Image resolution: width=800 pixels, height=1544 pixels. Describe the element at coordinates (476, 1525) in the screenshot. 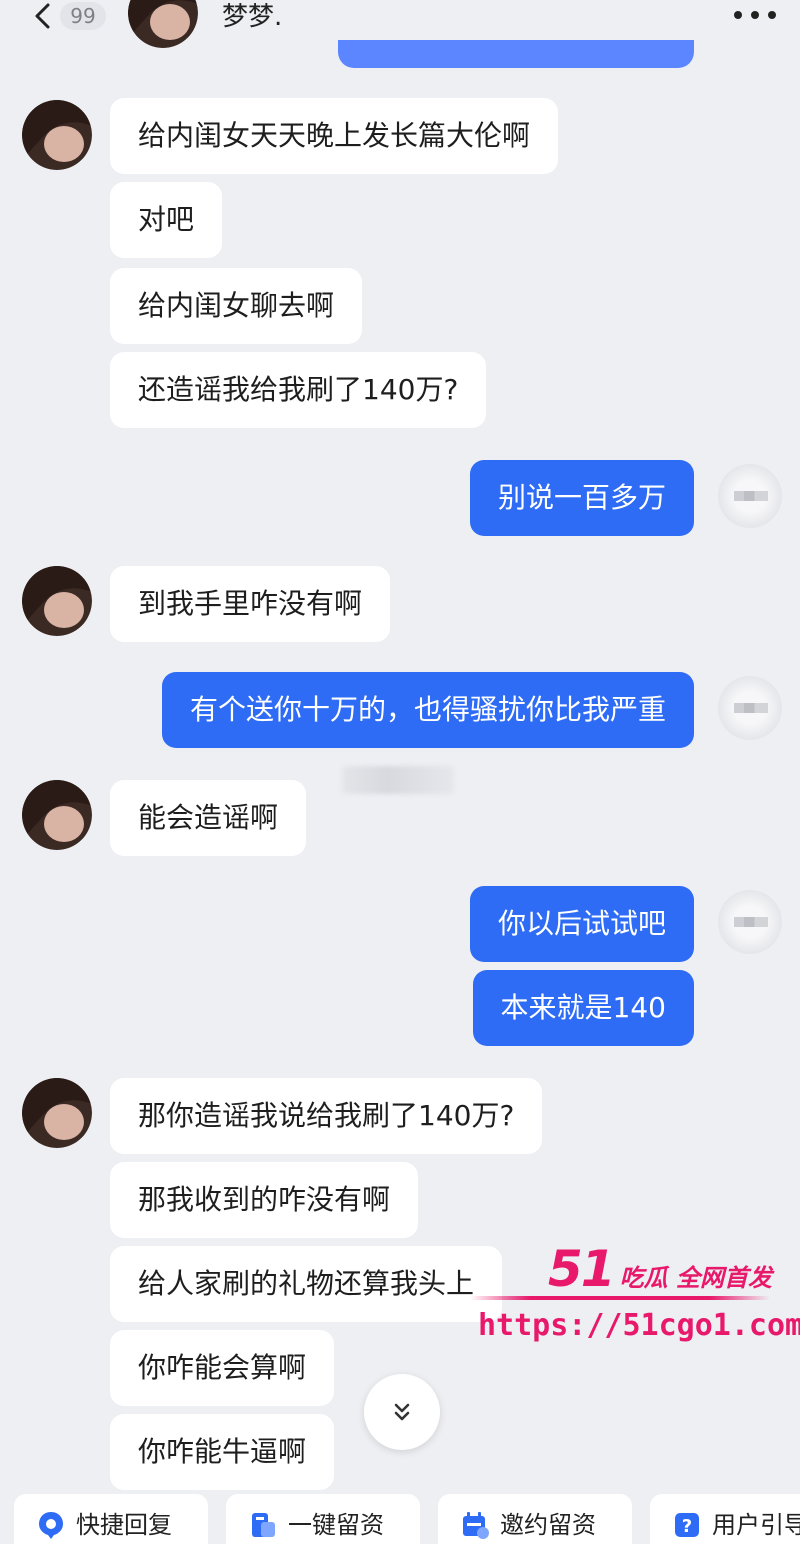

I see `invite-calendar-icon` at that location.